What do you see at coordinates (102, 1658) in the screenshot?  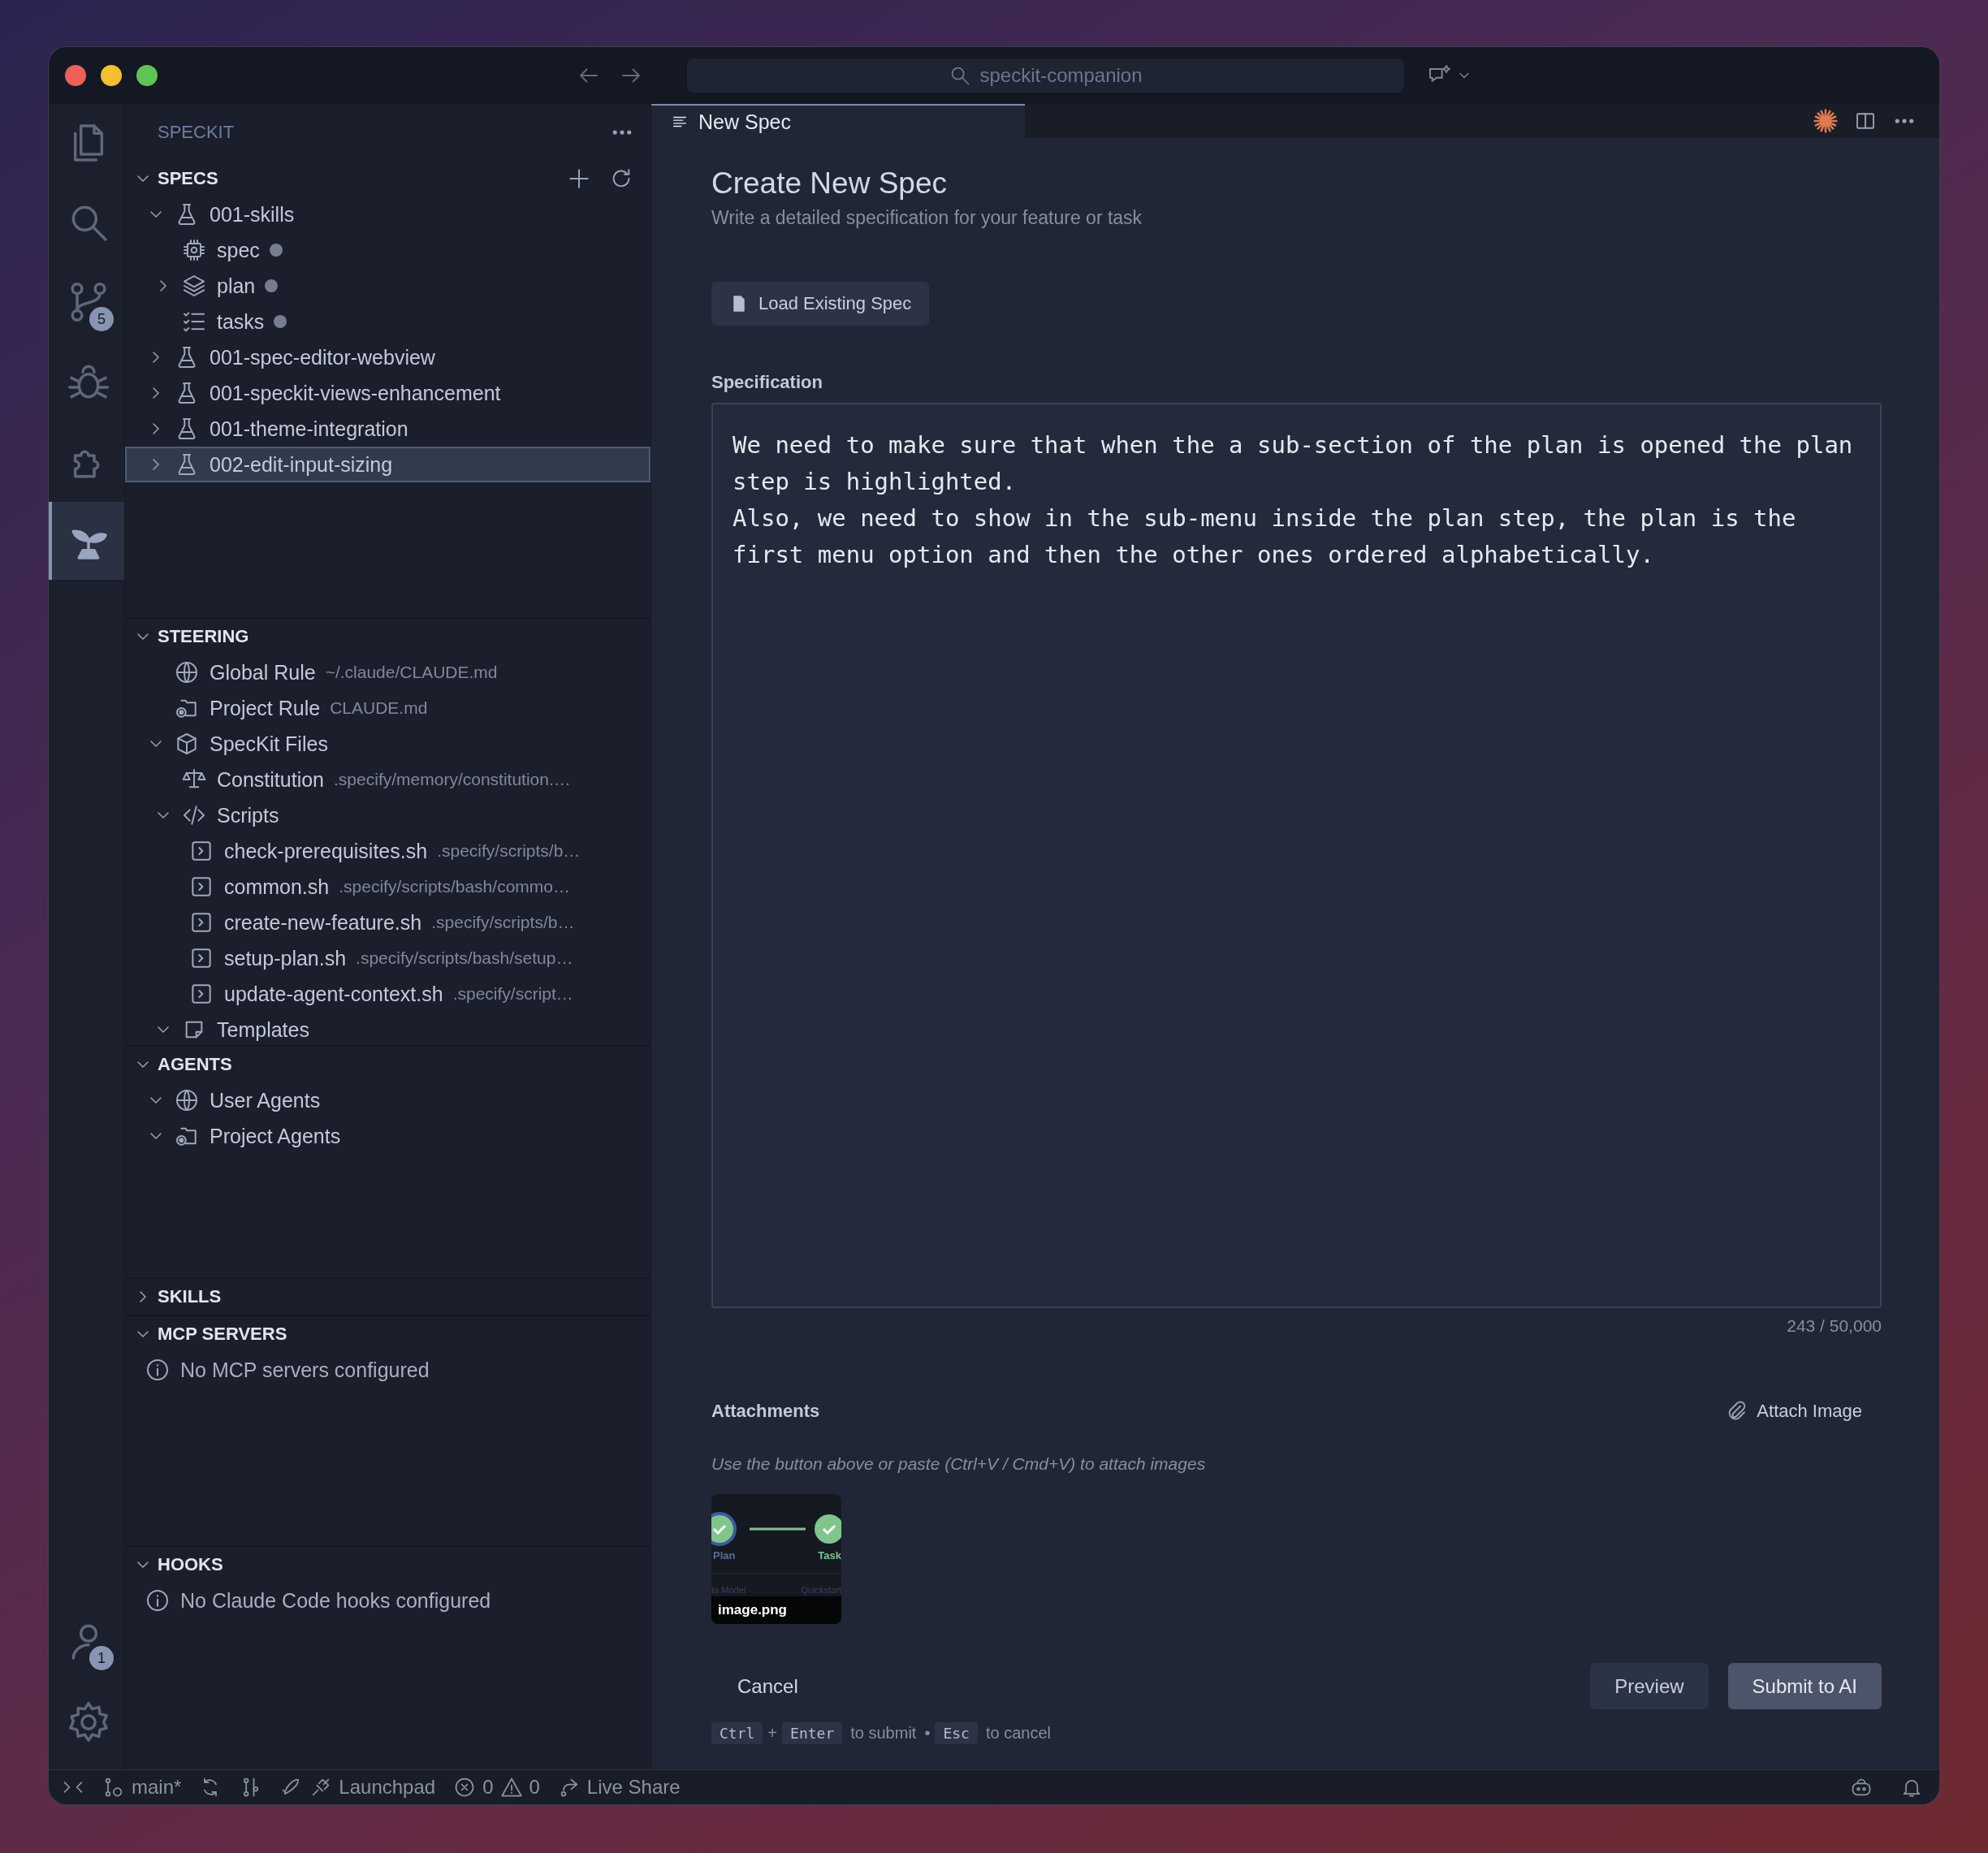 I see `count-badge: 1` at bounding box center [102, 1658].